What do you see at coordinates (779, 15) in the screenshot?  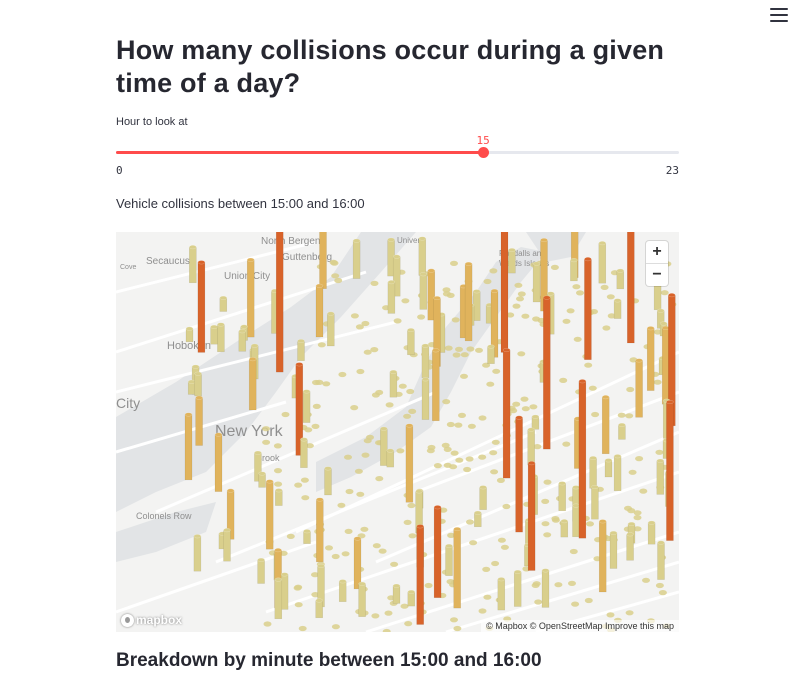 I see `hamburger-menu-icon` at bounding box center [779, 15].